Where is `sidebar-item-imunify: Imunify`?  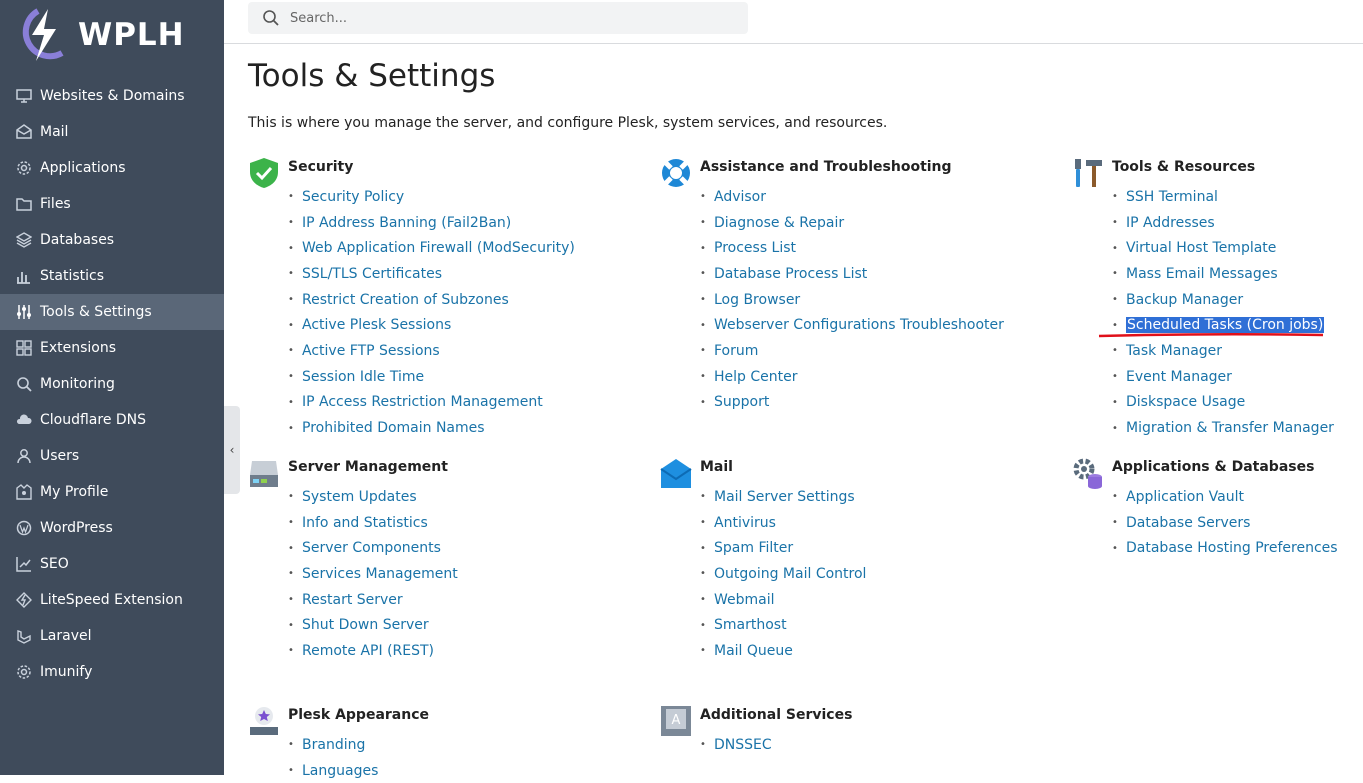 sidebar-item-imunify: Imunify is located at coordinates (112, 672).